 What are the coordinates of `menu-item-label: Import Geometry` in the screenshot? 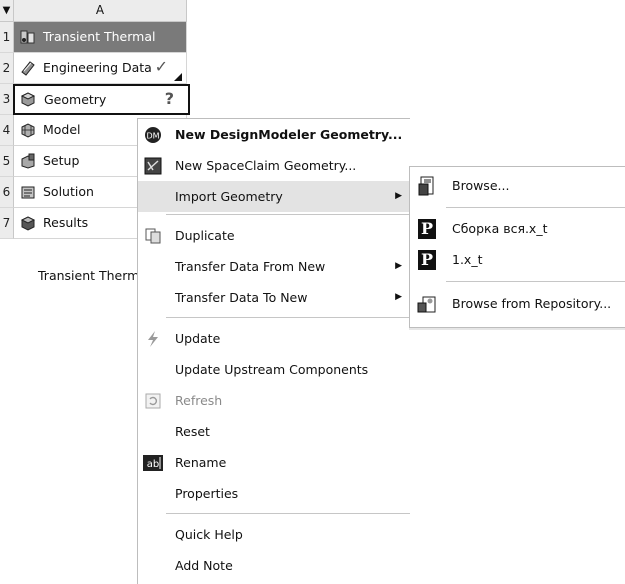 It's located at (229, 196).